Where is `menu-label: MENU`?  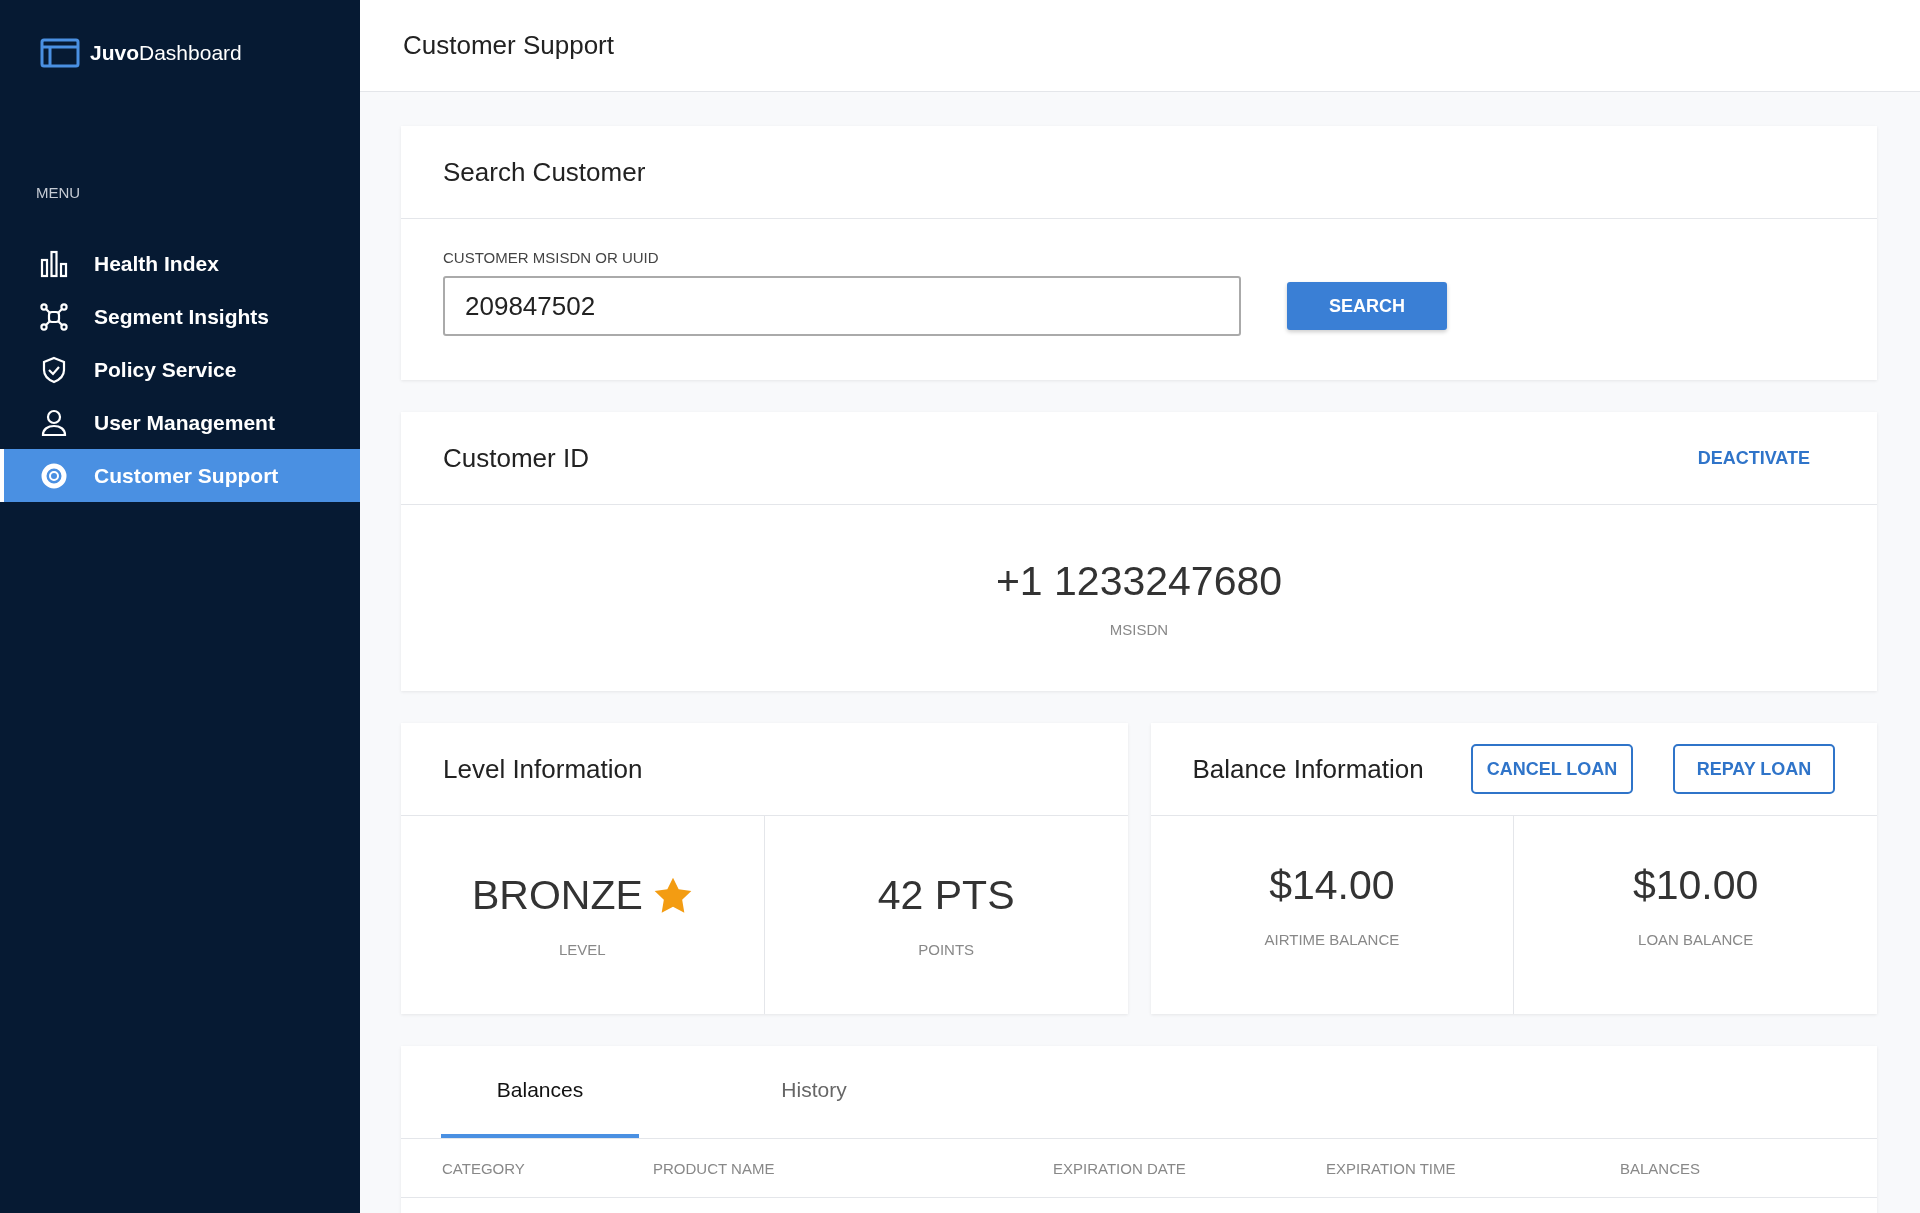 menu-label: MENU is located at coordinates (59, 192).